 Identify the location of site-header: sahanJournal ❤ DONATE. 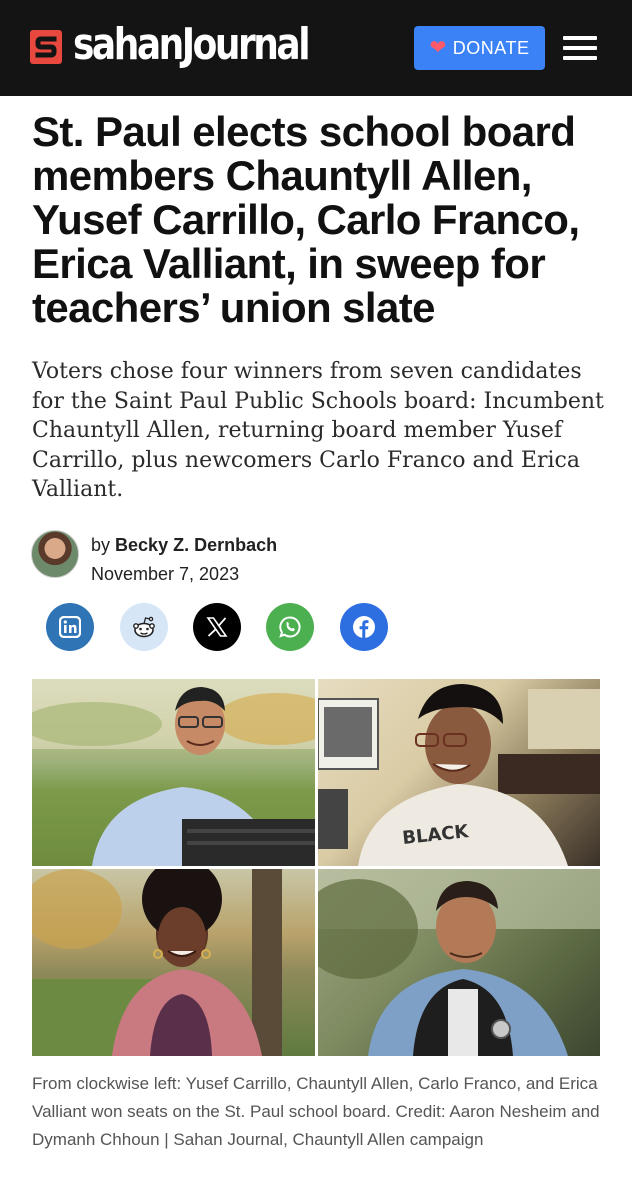
(316, 48).